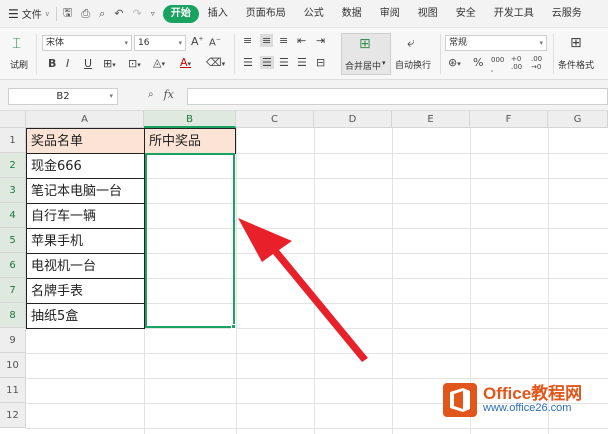 This screenshot has height=434, width=608. I want to click on wrap-text-button: ⤶ 自动换行, so click(416, 54).